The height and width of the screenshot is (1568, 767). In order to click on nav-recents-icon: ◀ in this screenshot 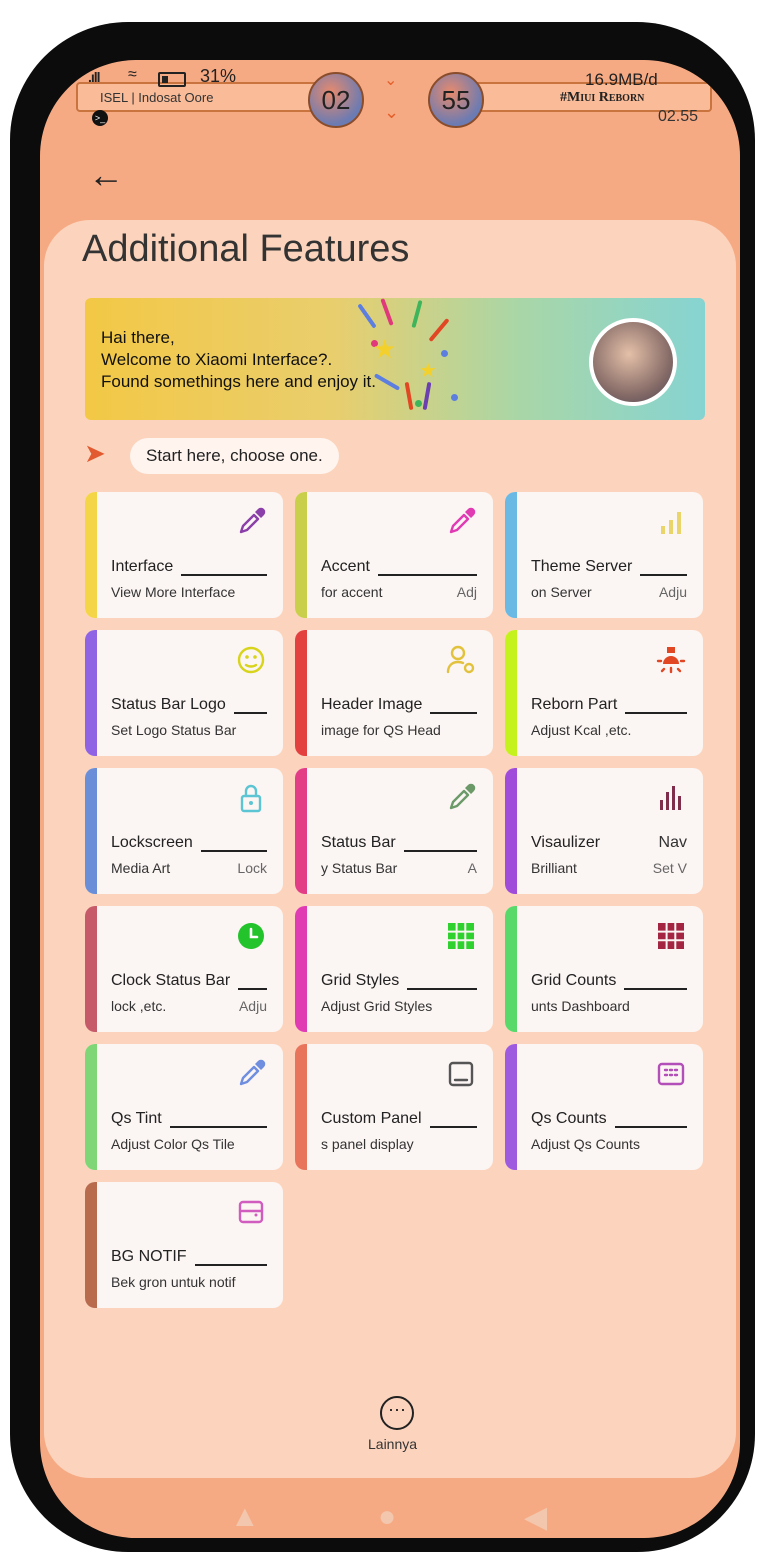, I will do `click(535, 1517)`.